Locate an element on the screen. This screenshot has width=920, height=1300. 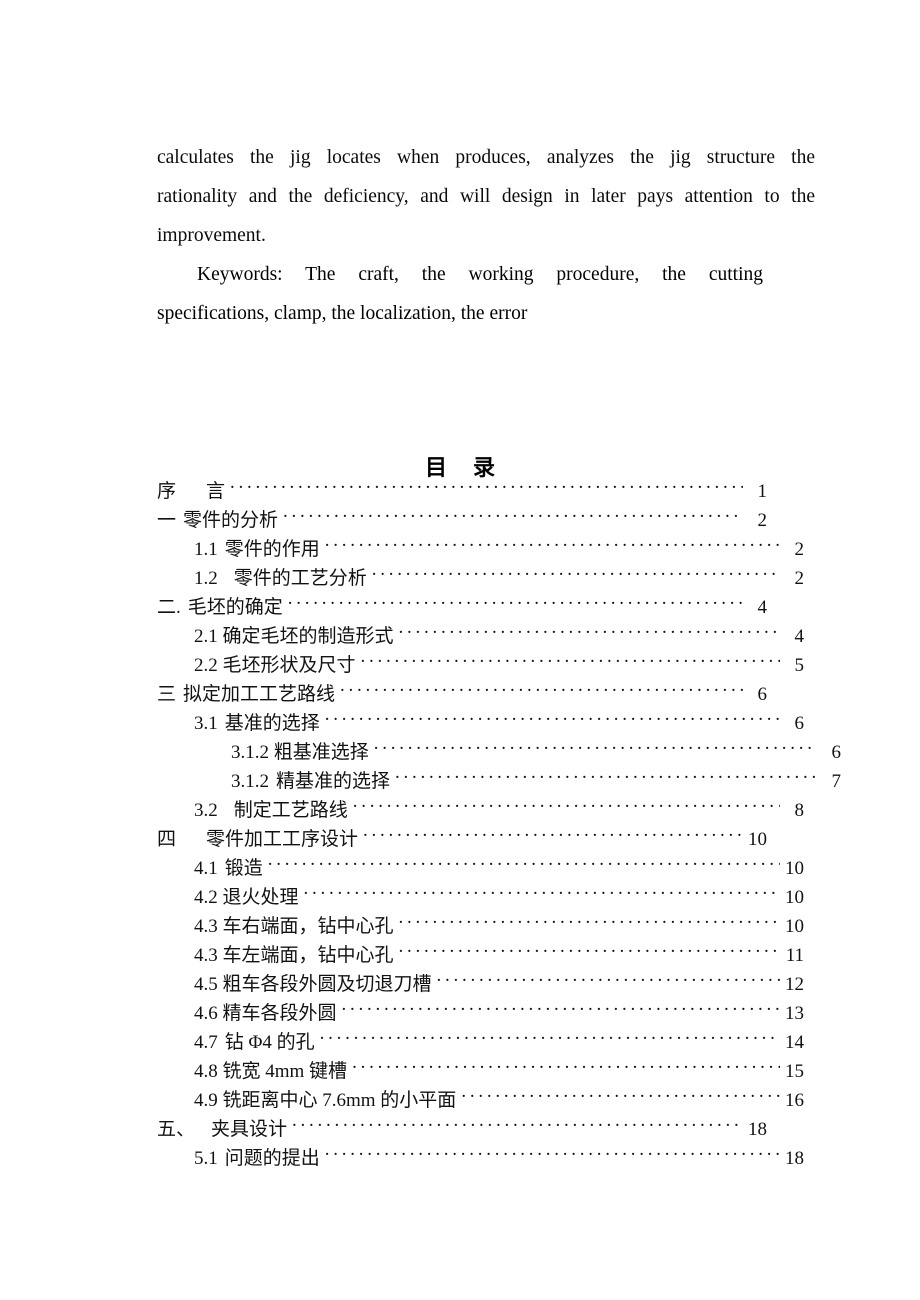
toc-entry-label: 4.6 精车各段外圆 is located at coordinates (267, 1013).